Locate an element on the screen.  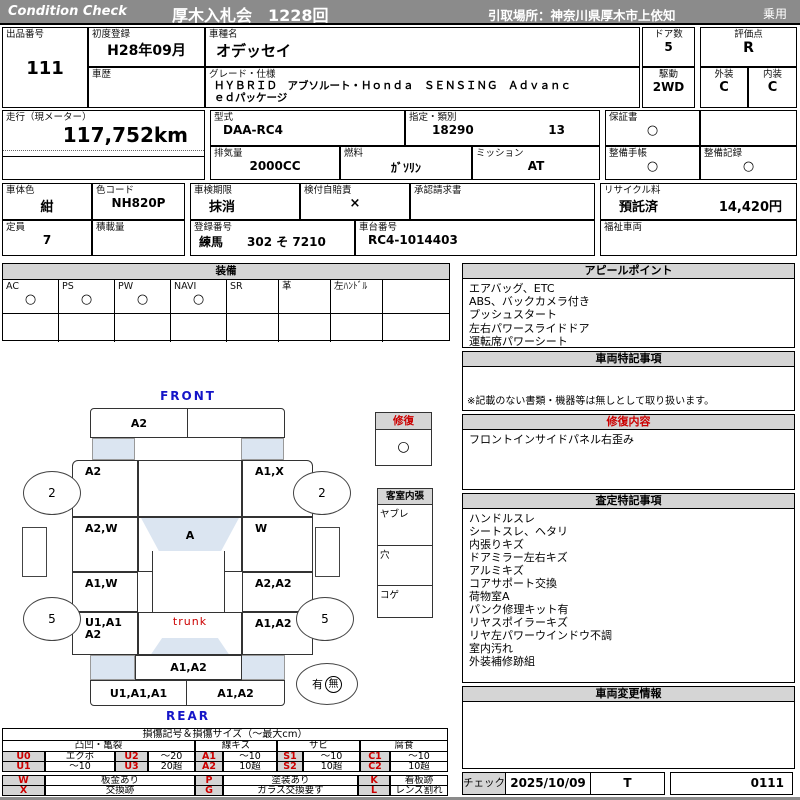
legend-size: ～10 is located at coordinates (80, 766).